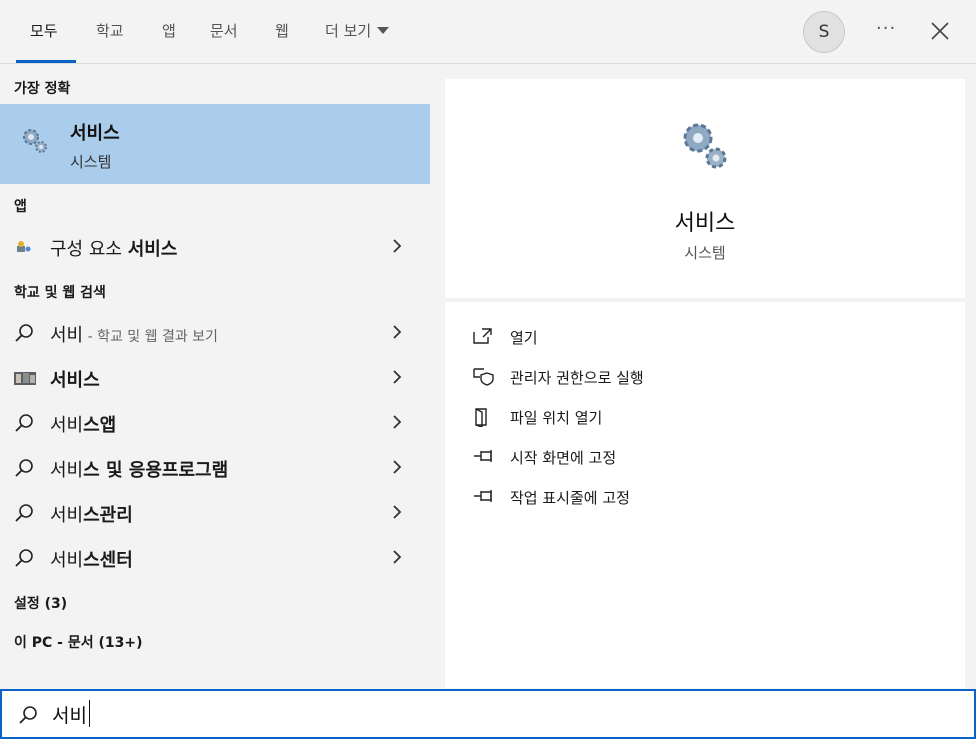  Describe the element at coordinates (40, 603) in the screenshot. I see `section-settings: 설정 (3)` at that location.